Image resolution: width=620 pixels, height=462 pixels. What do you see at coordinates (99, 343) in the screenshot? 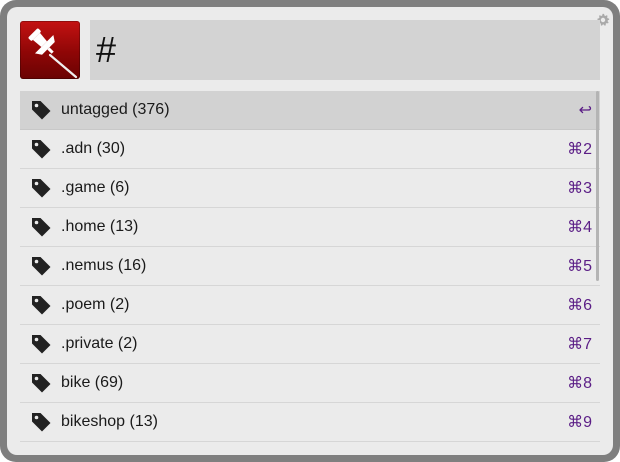
I see `result-label: .private (2)` at bounding box center [99, 343].